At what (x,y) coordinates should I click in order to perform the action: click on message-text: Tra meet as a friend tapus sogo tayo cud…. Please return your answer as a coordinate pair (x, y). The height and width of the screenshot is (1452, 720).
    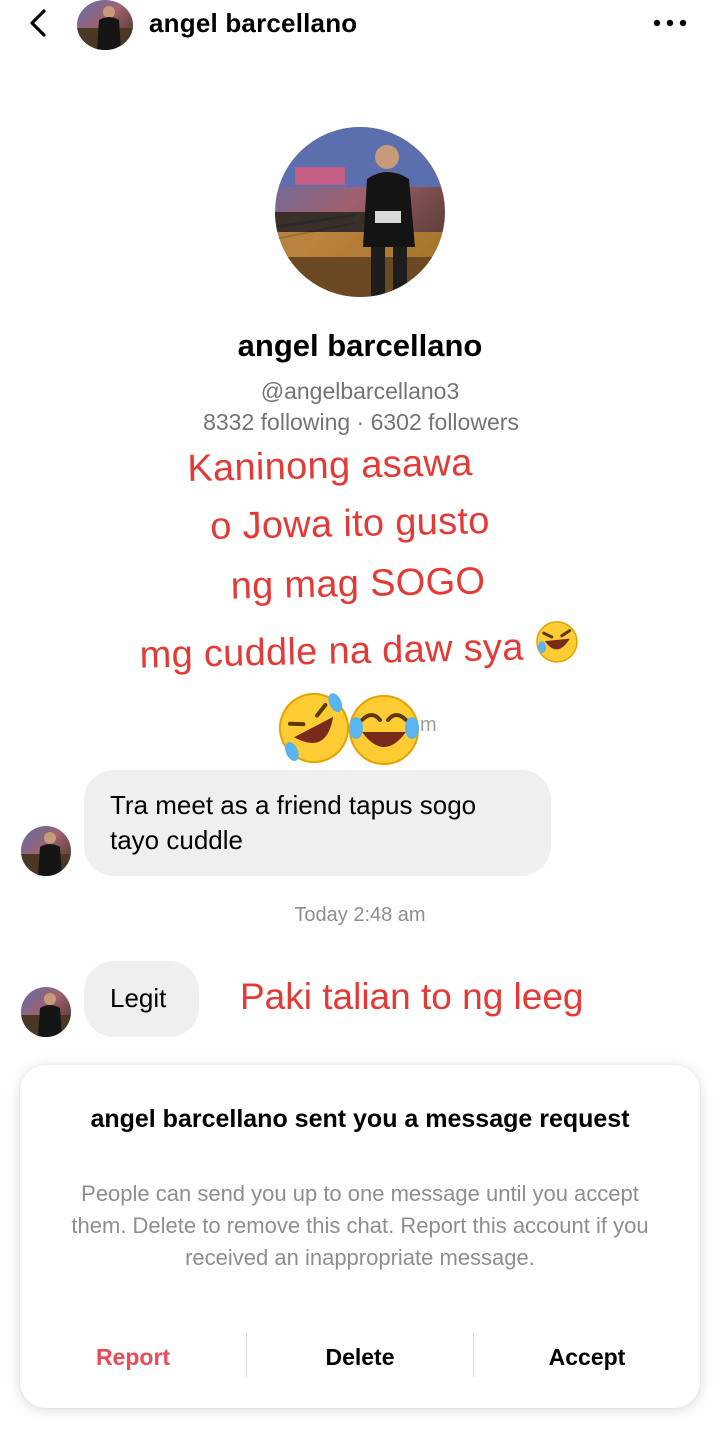
    Looking at the image, I should click on (293, 822).